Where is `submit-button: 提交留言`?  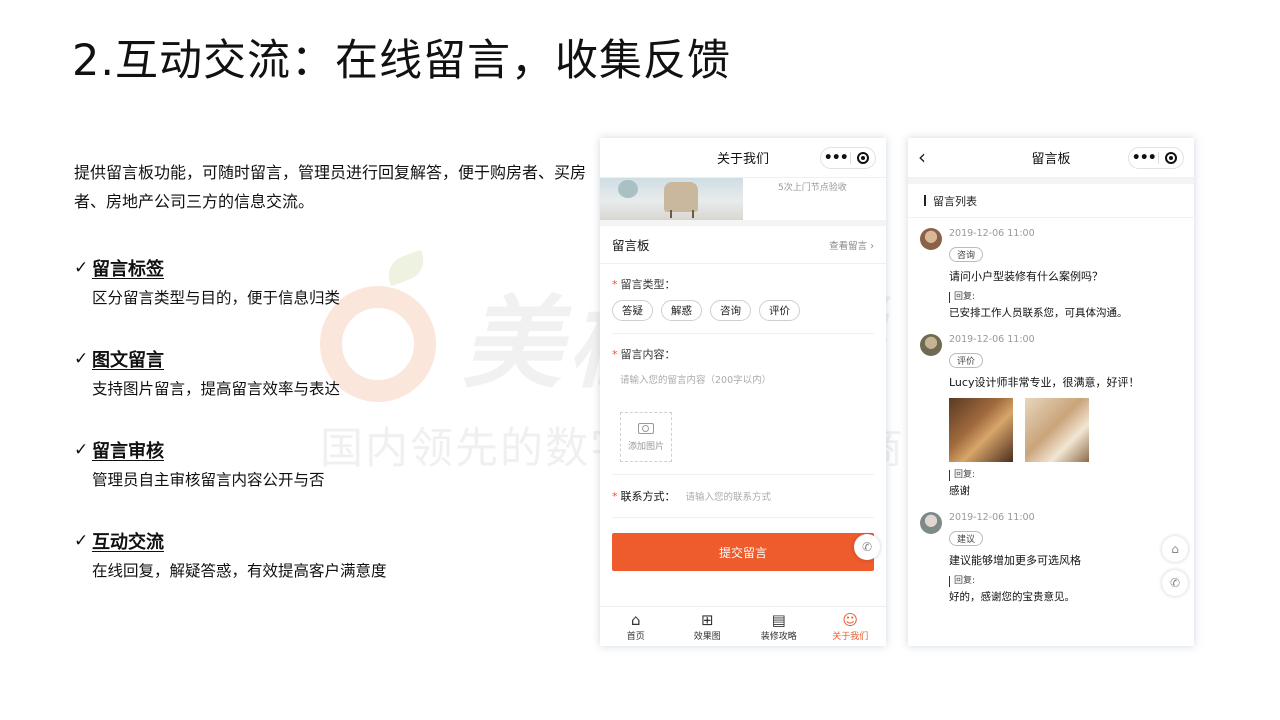
submit-button: 提交留言 is located at coordinates (743, 552).